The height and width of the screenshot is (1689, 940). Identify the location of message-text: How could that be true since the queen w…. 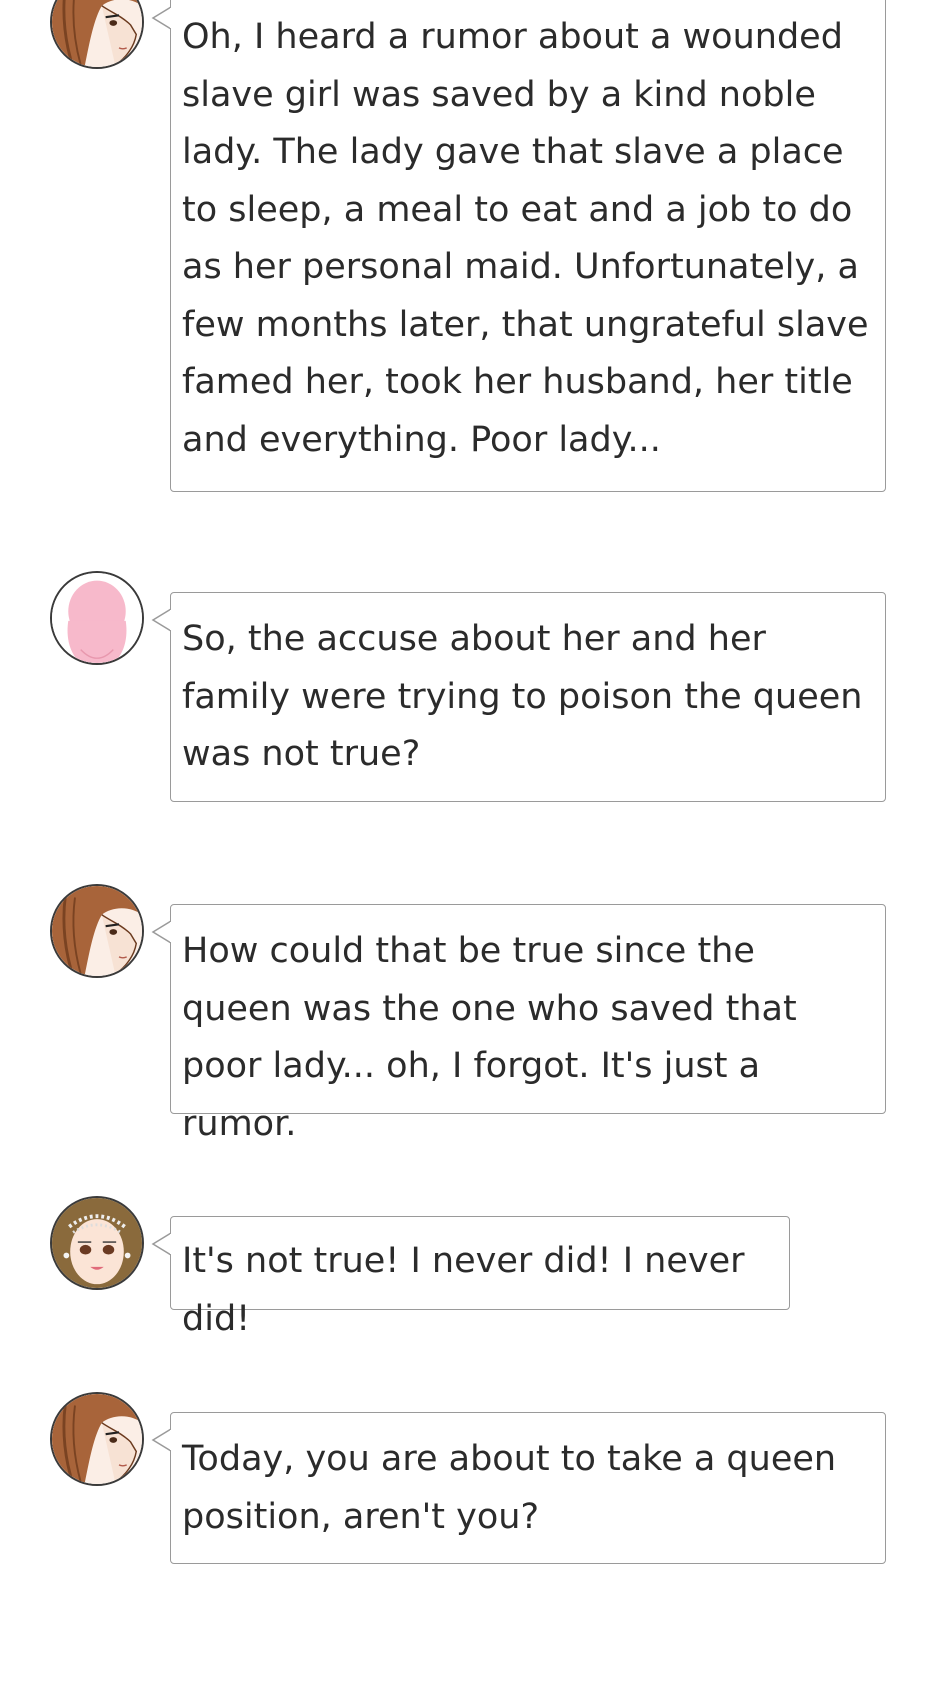
(489, 1037).